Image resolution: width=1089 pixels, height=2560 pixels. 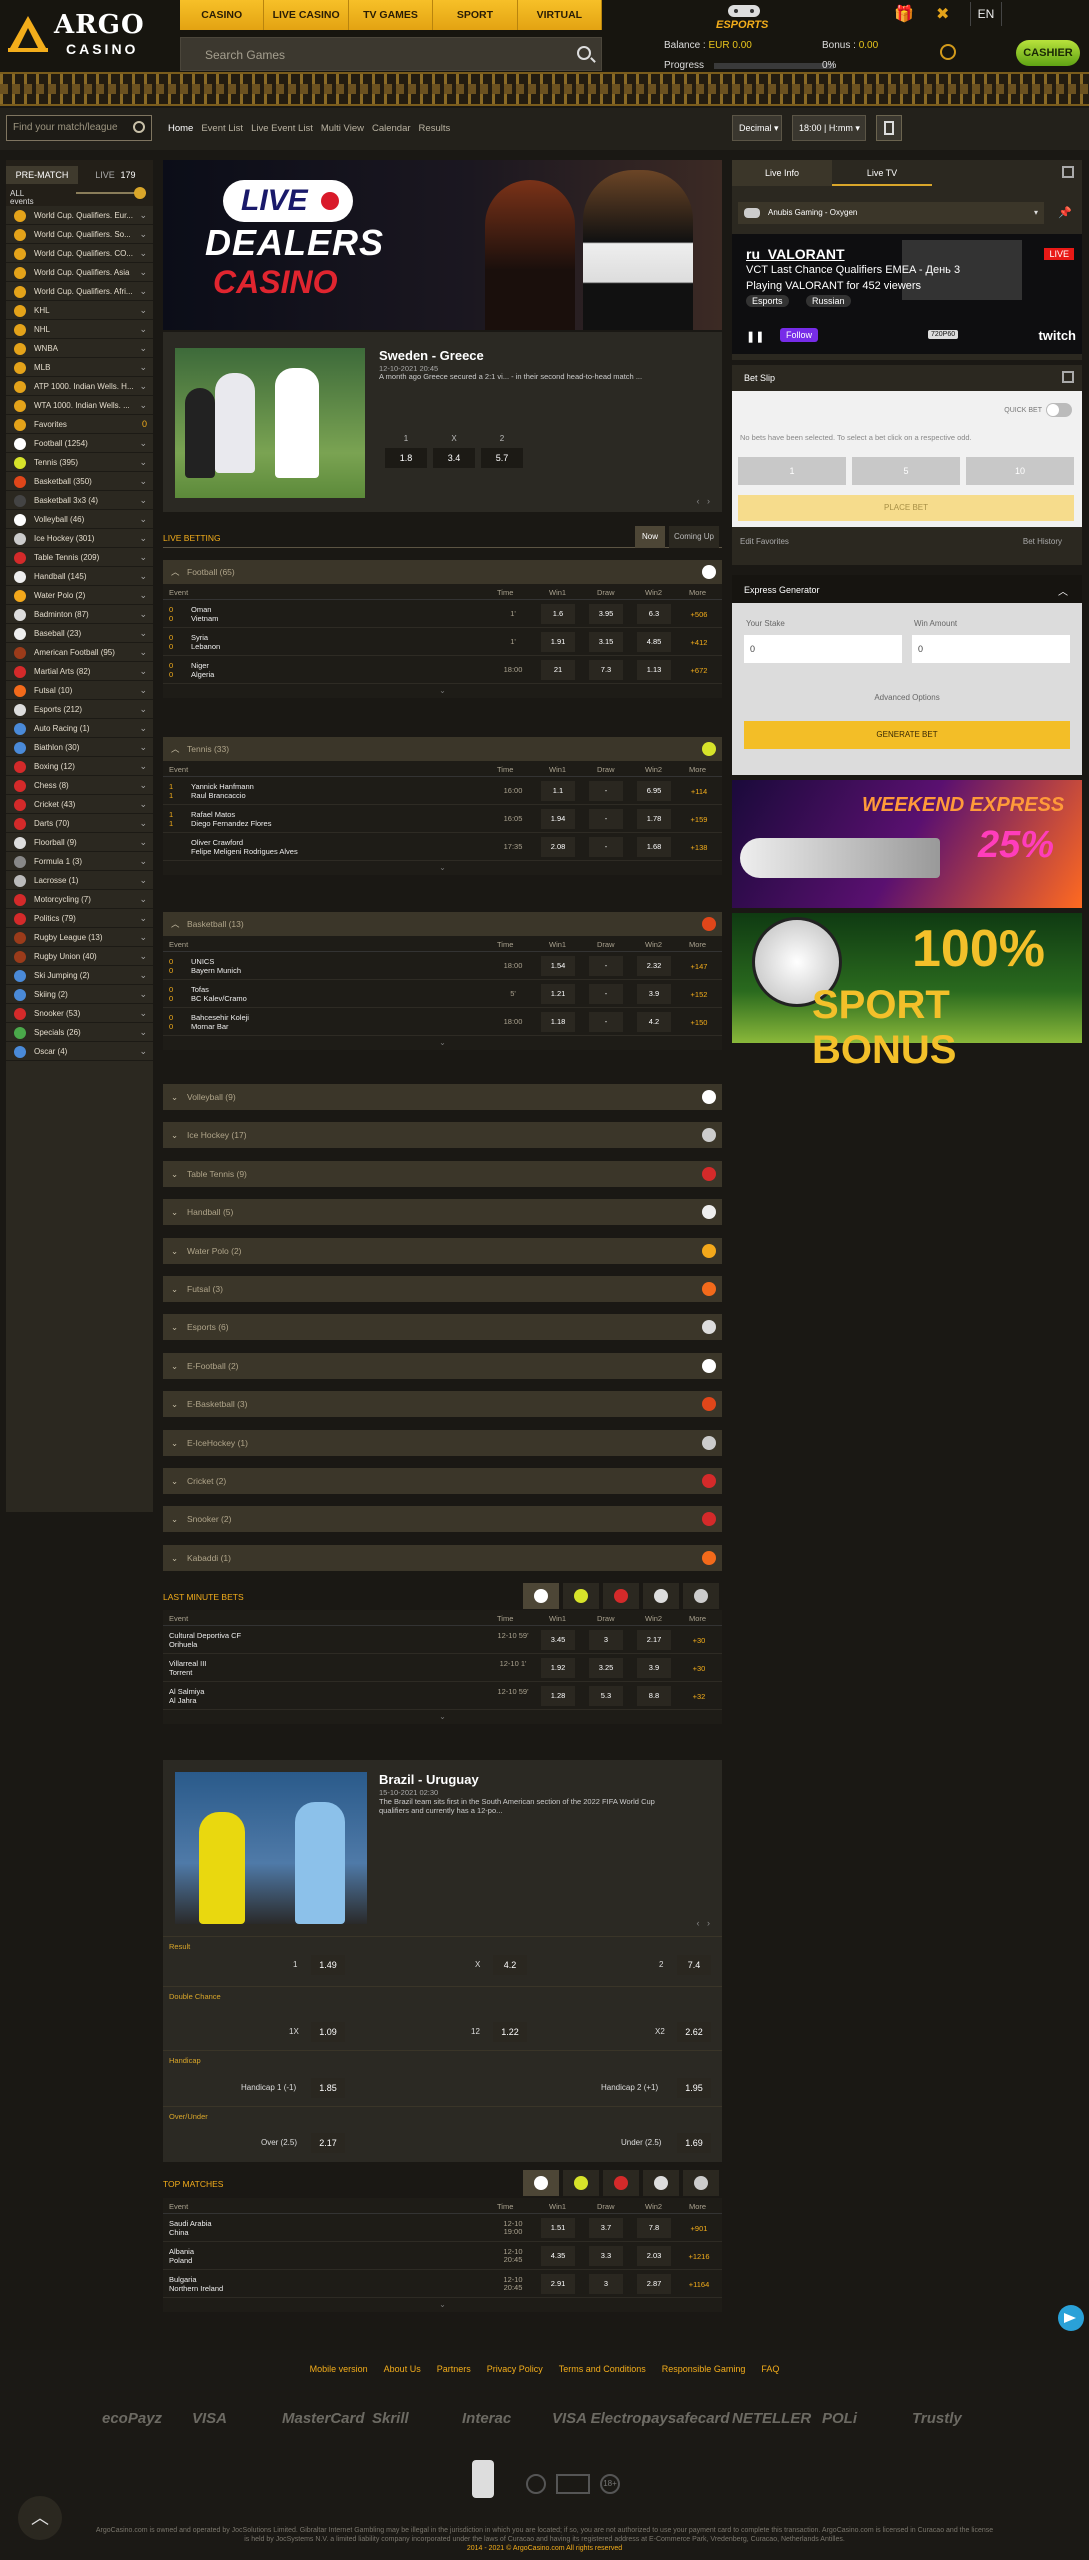 I want to click on odd-button: 8.8, so click(x=654, y=1696).